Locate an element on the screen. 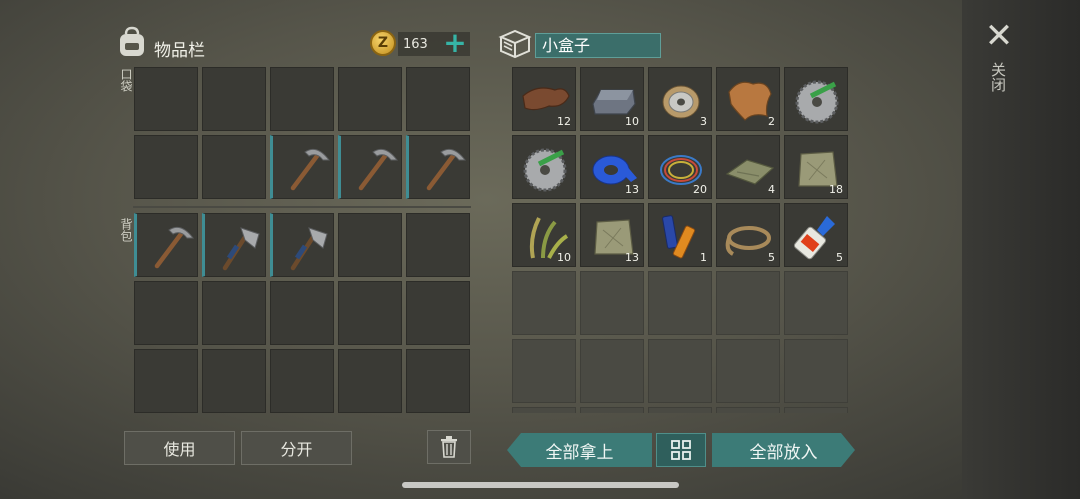 This screenshot has height=499, width=1080. home-indicator is located at coordinates (540, 485).